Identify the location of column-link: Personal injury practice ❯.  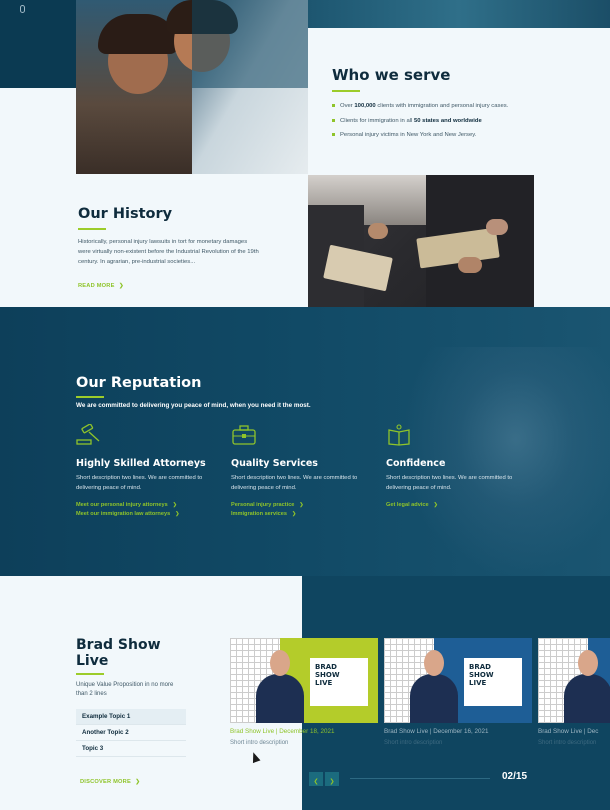
(303, 505).